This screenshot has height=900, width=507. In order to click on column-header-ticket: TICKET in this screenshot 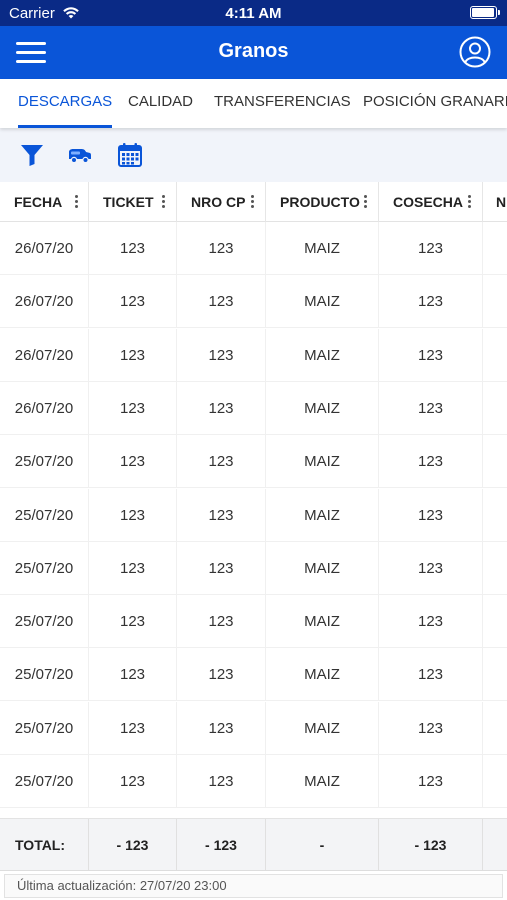, I will do `click(133, 202)`.